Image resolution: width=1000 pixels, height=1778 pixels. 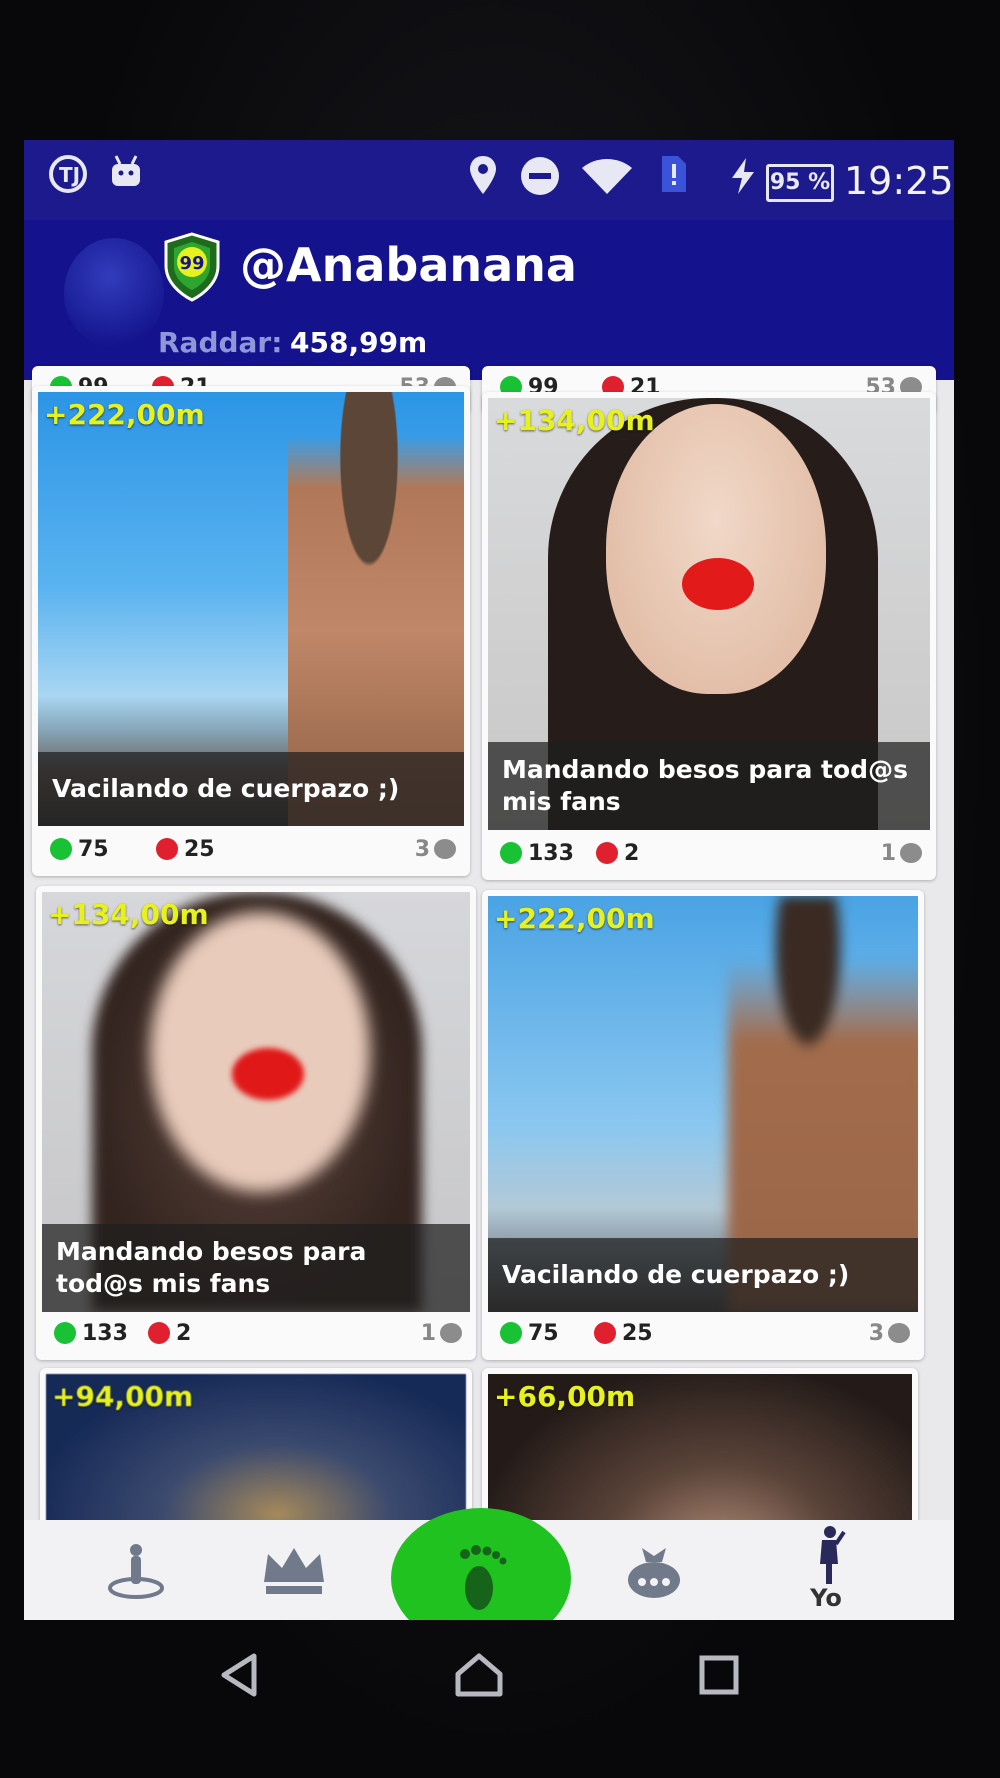 What do you see at coordinates (565, 1396) in the screenshot?
I see `distance-label: +66,00m` at bounding box center [565, 1396].